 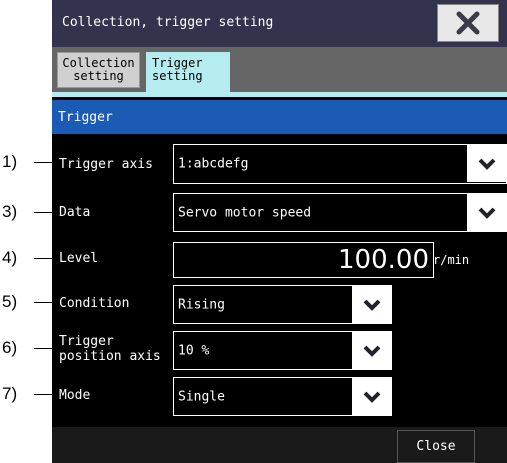 I want to click on trigger-axis-value: 1:abcdefg, so click(x=213, y=164).